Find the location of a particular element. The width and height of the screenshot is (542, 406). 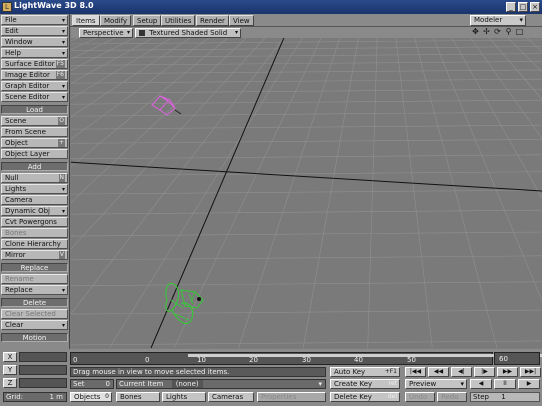

null-button: Null N is located at coordinates (34, 178).